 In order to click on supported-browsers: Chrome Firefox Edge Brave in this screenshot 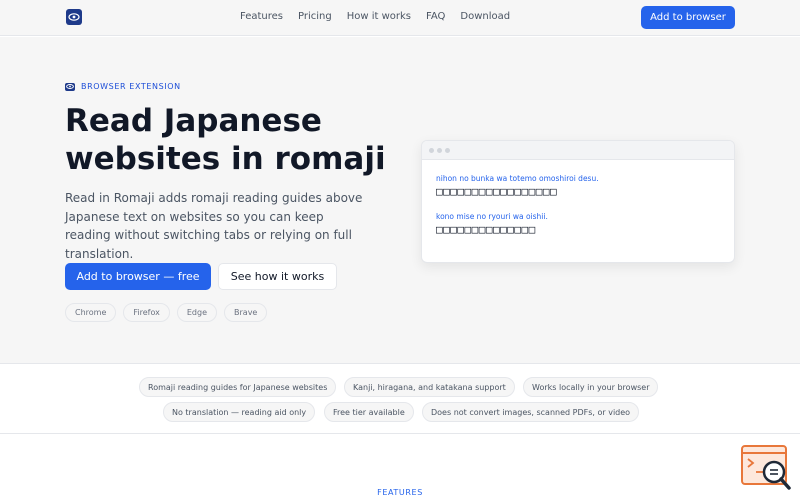, I will do `click(166, 312)`.